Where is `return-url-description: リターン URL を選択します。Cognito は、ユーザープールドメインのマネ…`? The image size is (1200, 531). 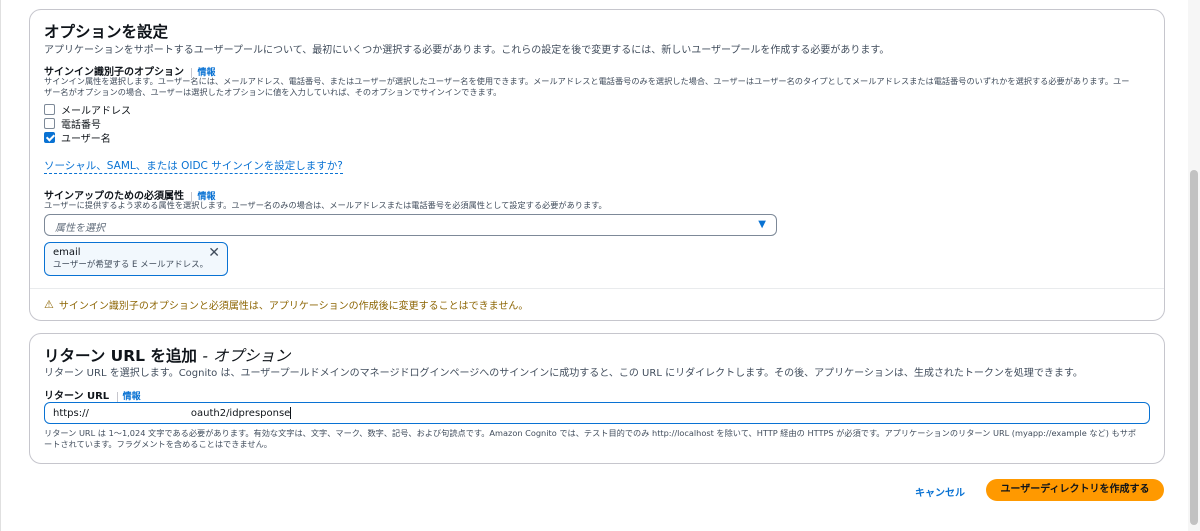 return-url-description: リターン URL を選択します。Cognito は、ユーザープールドメインのマネ… is located at coordinates (563, 373).